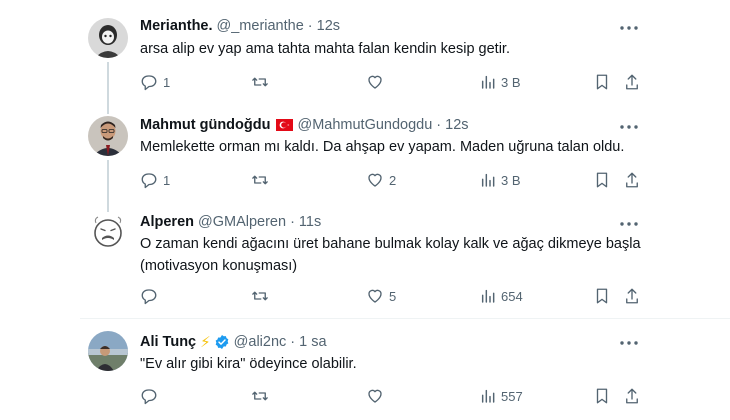  Describe the element at coordinates (390, 396) in the screenshot. I see `tweet-actions: 557` at that location.